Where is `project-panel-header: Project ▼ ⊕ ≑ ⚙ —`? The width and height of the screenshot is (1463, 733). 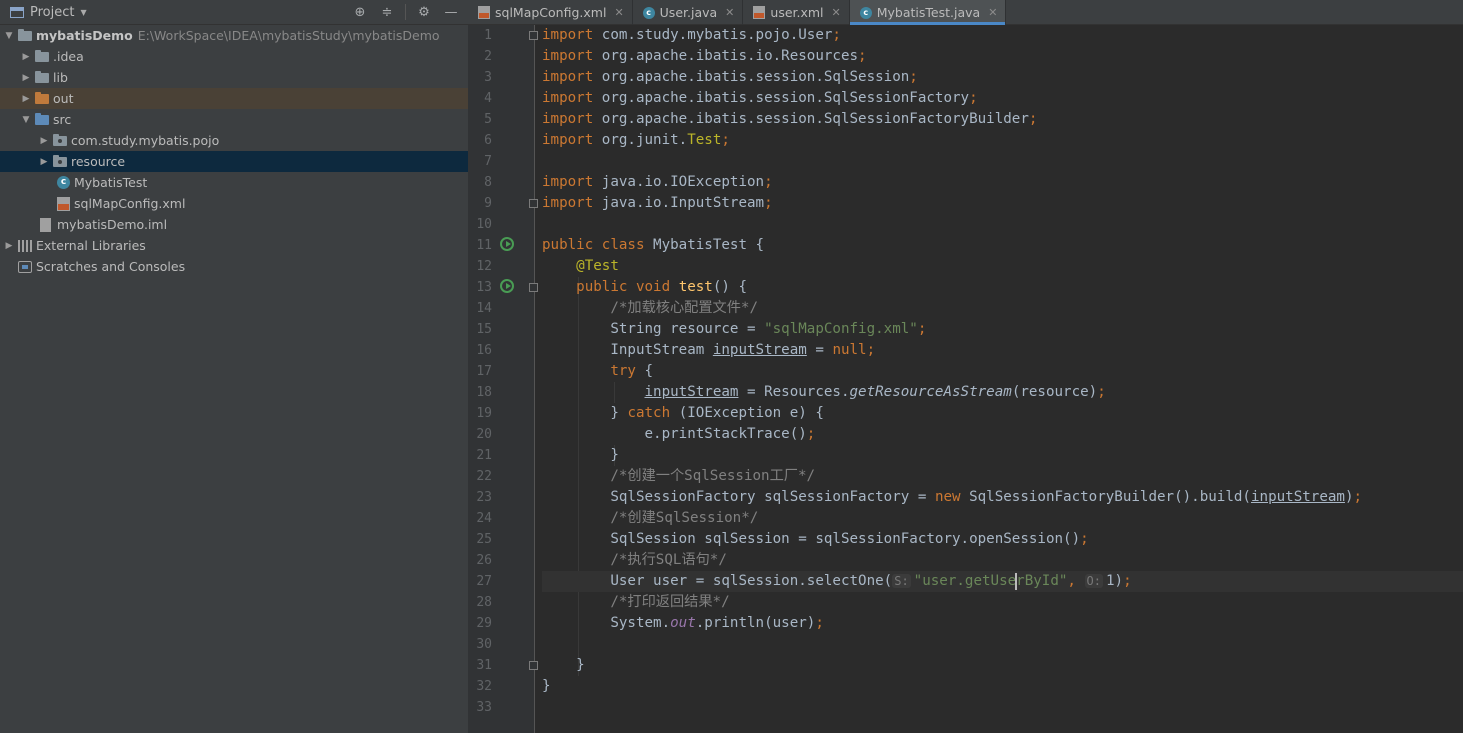
project-panel-header: Project ▼ ⊕ ≑ ⚙ — is located at coordinates (234, 12).